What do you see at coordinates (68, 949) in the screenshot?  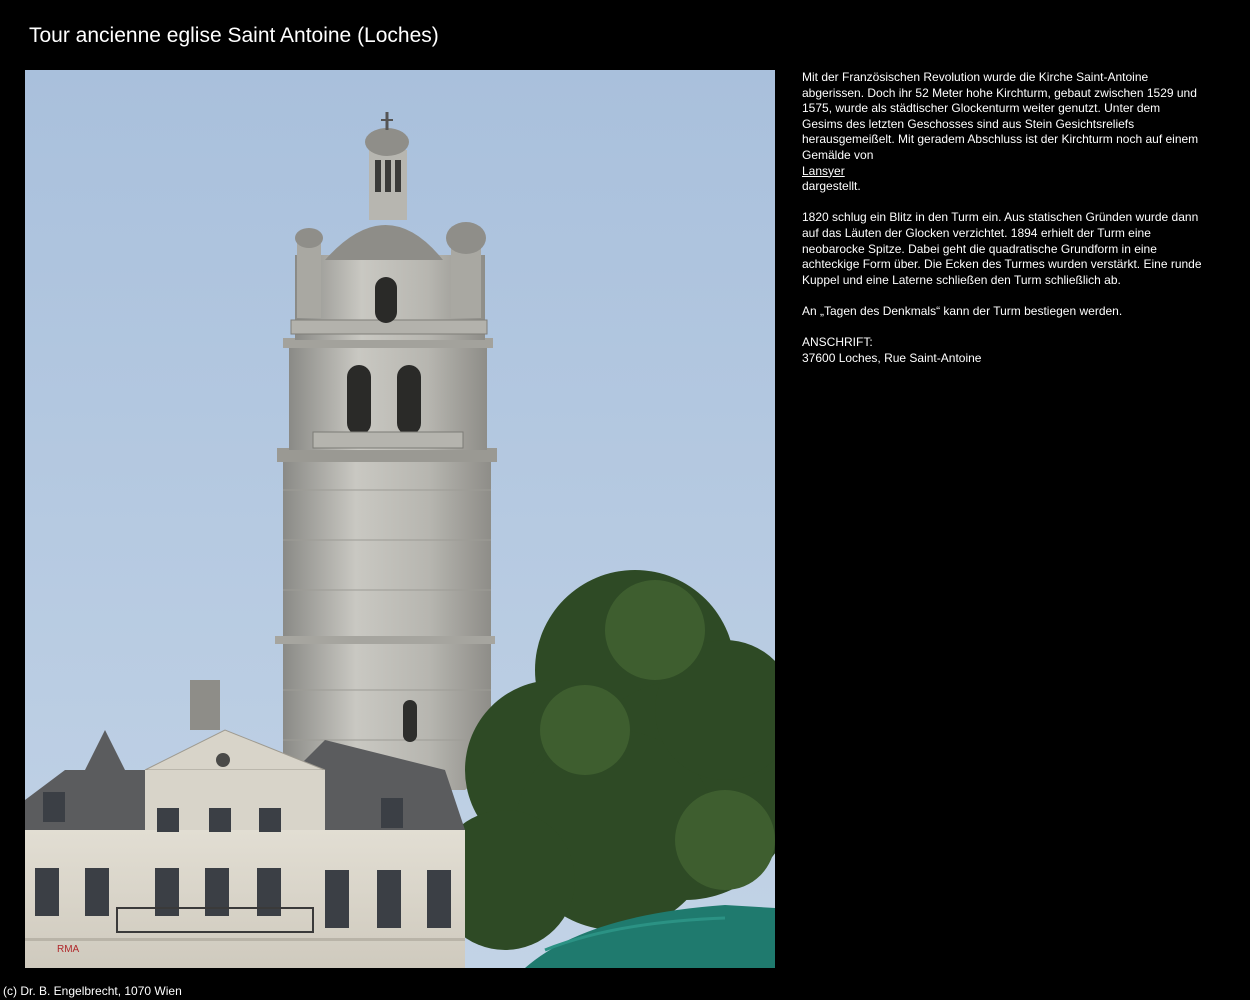 I see `bank-sign: RMA` at bounding box center [68, 949].